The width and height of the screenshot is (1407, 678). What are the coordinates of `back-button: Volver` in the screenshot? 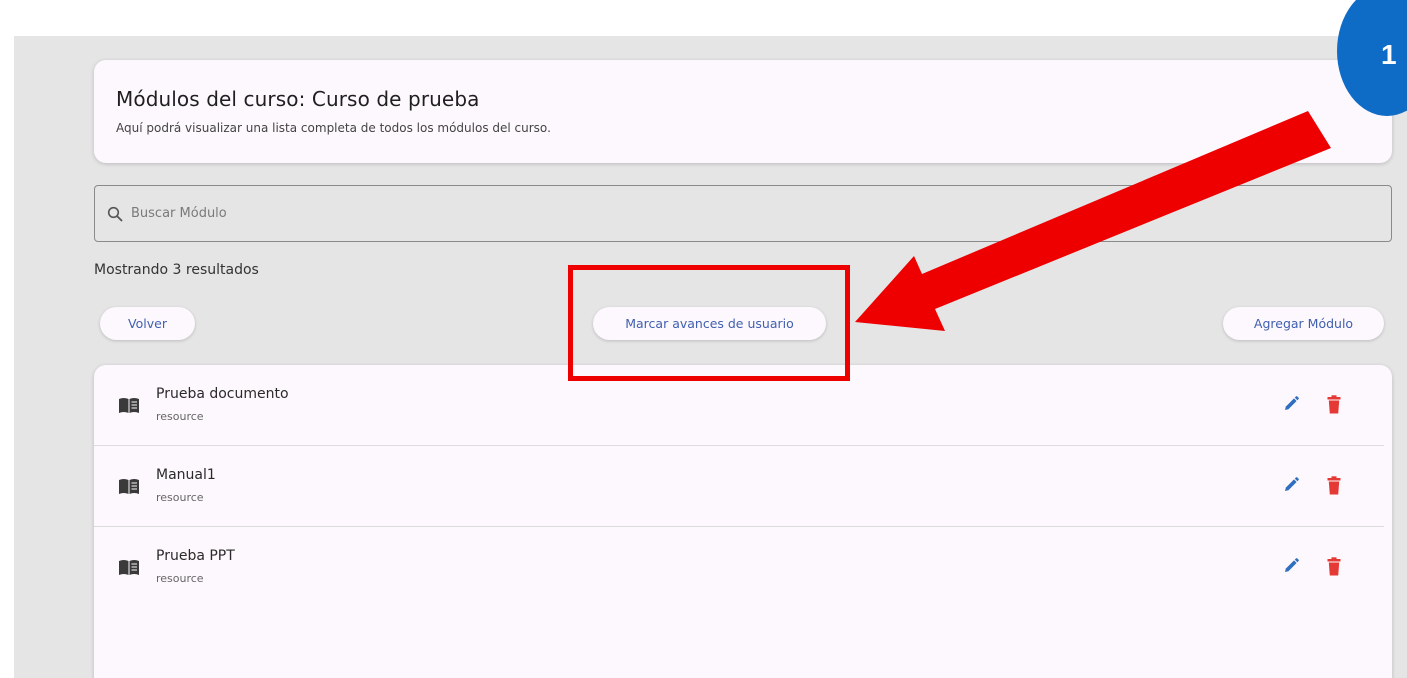 It's located at (147, 323).